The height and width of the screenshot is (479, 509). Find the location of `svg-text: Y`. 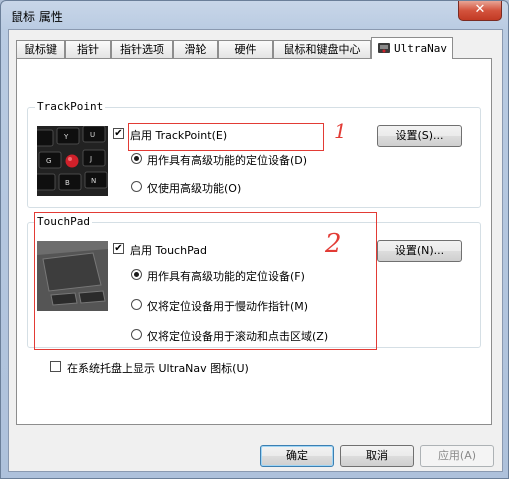

svg-text: Y is located at coordinates (66, 137).